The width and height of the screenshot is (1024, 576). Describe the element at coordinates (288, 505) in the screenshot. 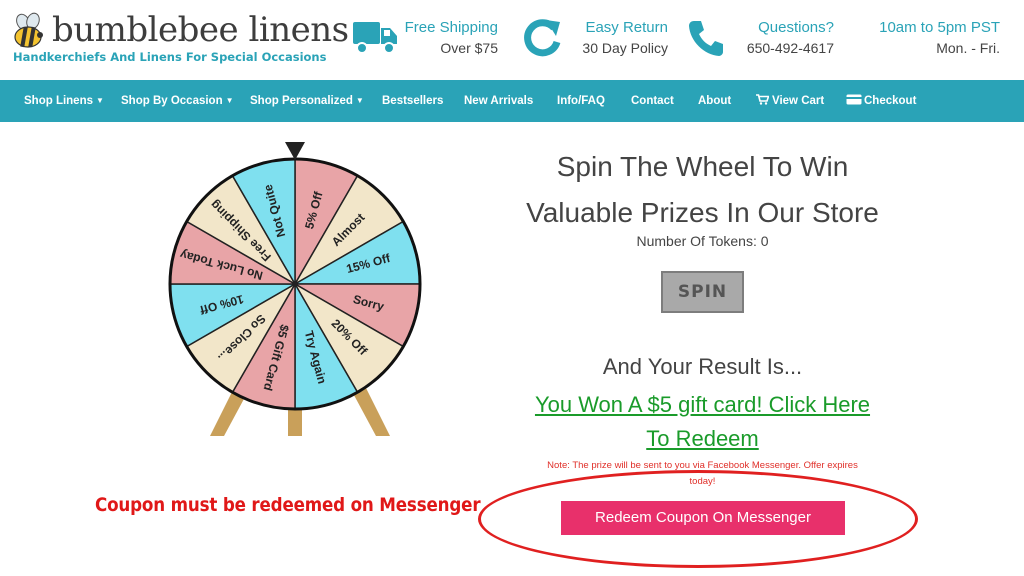

I see `annotation-text: Coupon must be redeemed on Messenger` at that location.